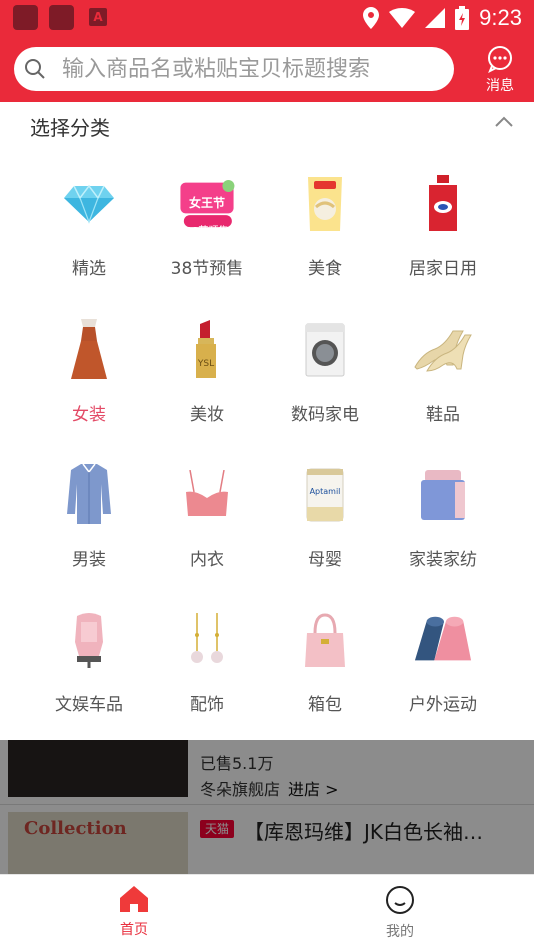  What do you see at coordinates (325, 560) in the screenshot?
I see `category-label: 母婴` at bounding box center [325, 560].